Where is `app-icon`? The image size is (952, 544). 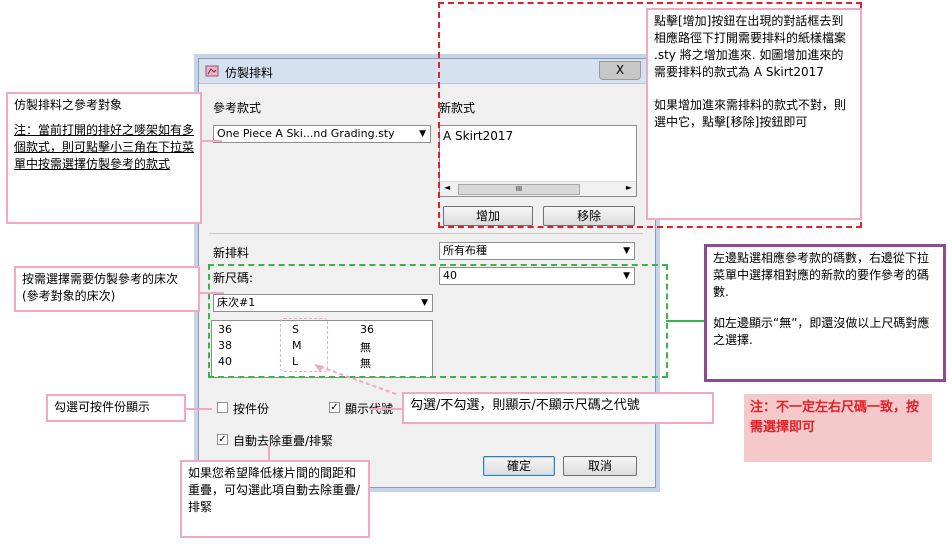 app-icon is located at coordinates (212, 71).